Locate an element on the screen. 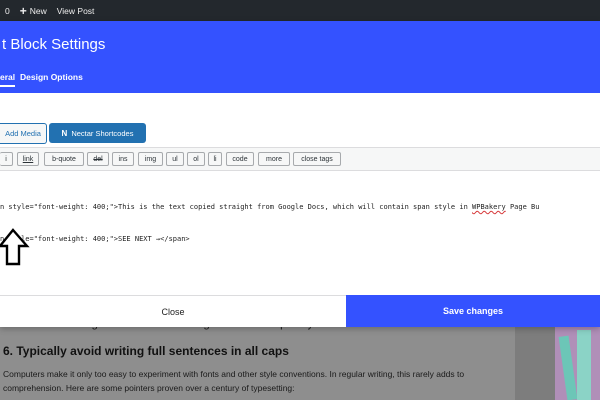  close-button: Close is located at coordinates (173, 311).